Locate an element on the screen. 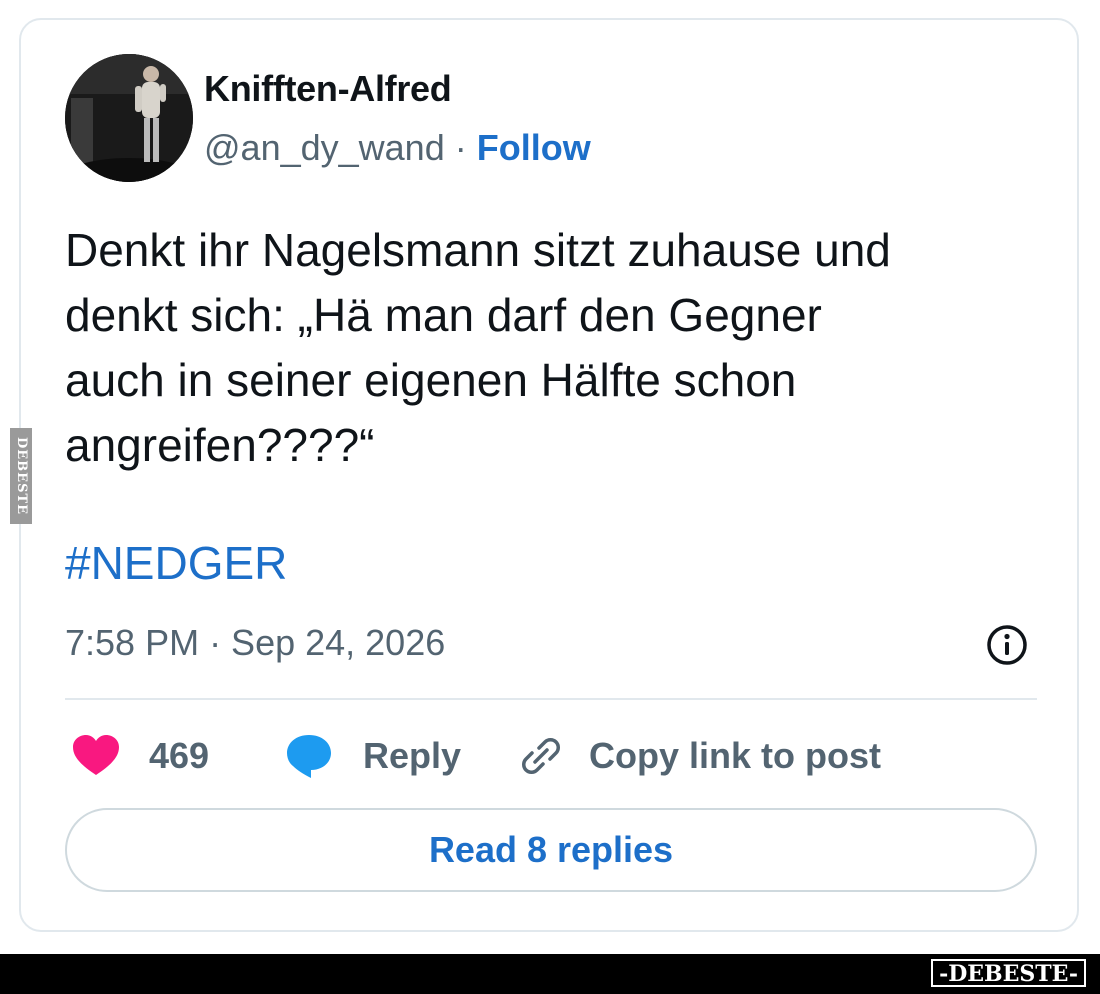  reply-label: Reply is located at coordinates (412, 755).